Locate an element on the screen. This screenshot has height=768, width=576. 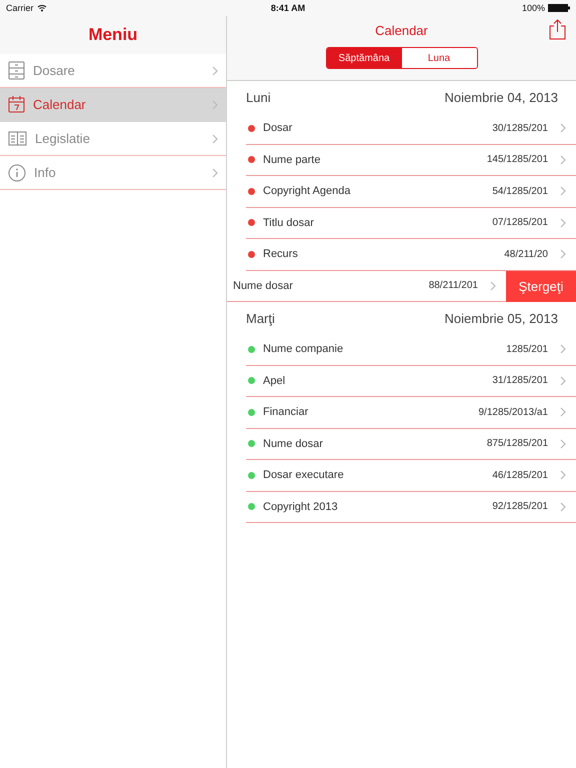
calendar-entry-row: Nume dosar 88/211/201 is located at coordinates (366, 286).